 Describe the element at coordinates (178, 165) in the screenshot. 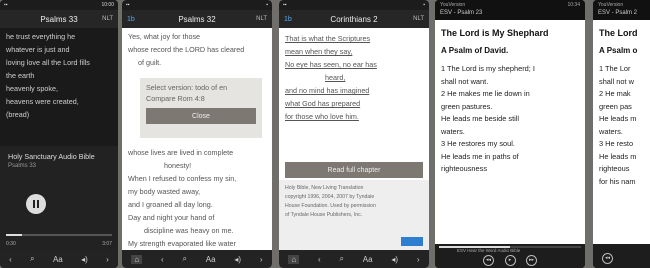

I see `verse-line: honesty!` at that location.